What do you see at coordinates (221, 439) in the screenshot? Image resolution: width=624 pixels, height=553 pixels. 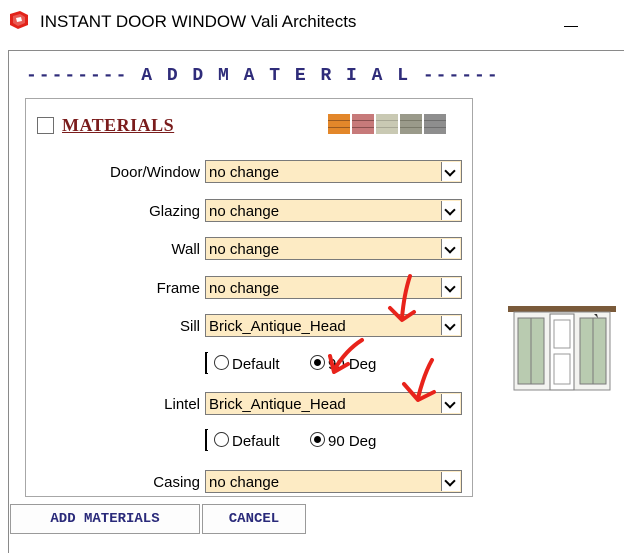 I see `lintel-default-radio` at bounding box center [221, 439].